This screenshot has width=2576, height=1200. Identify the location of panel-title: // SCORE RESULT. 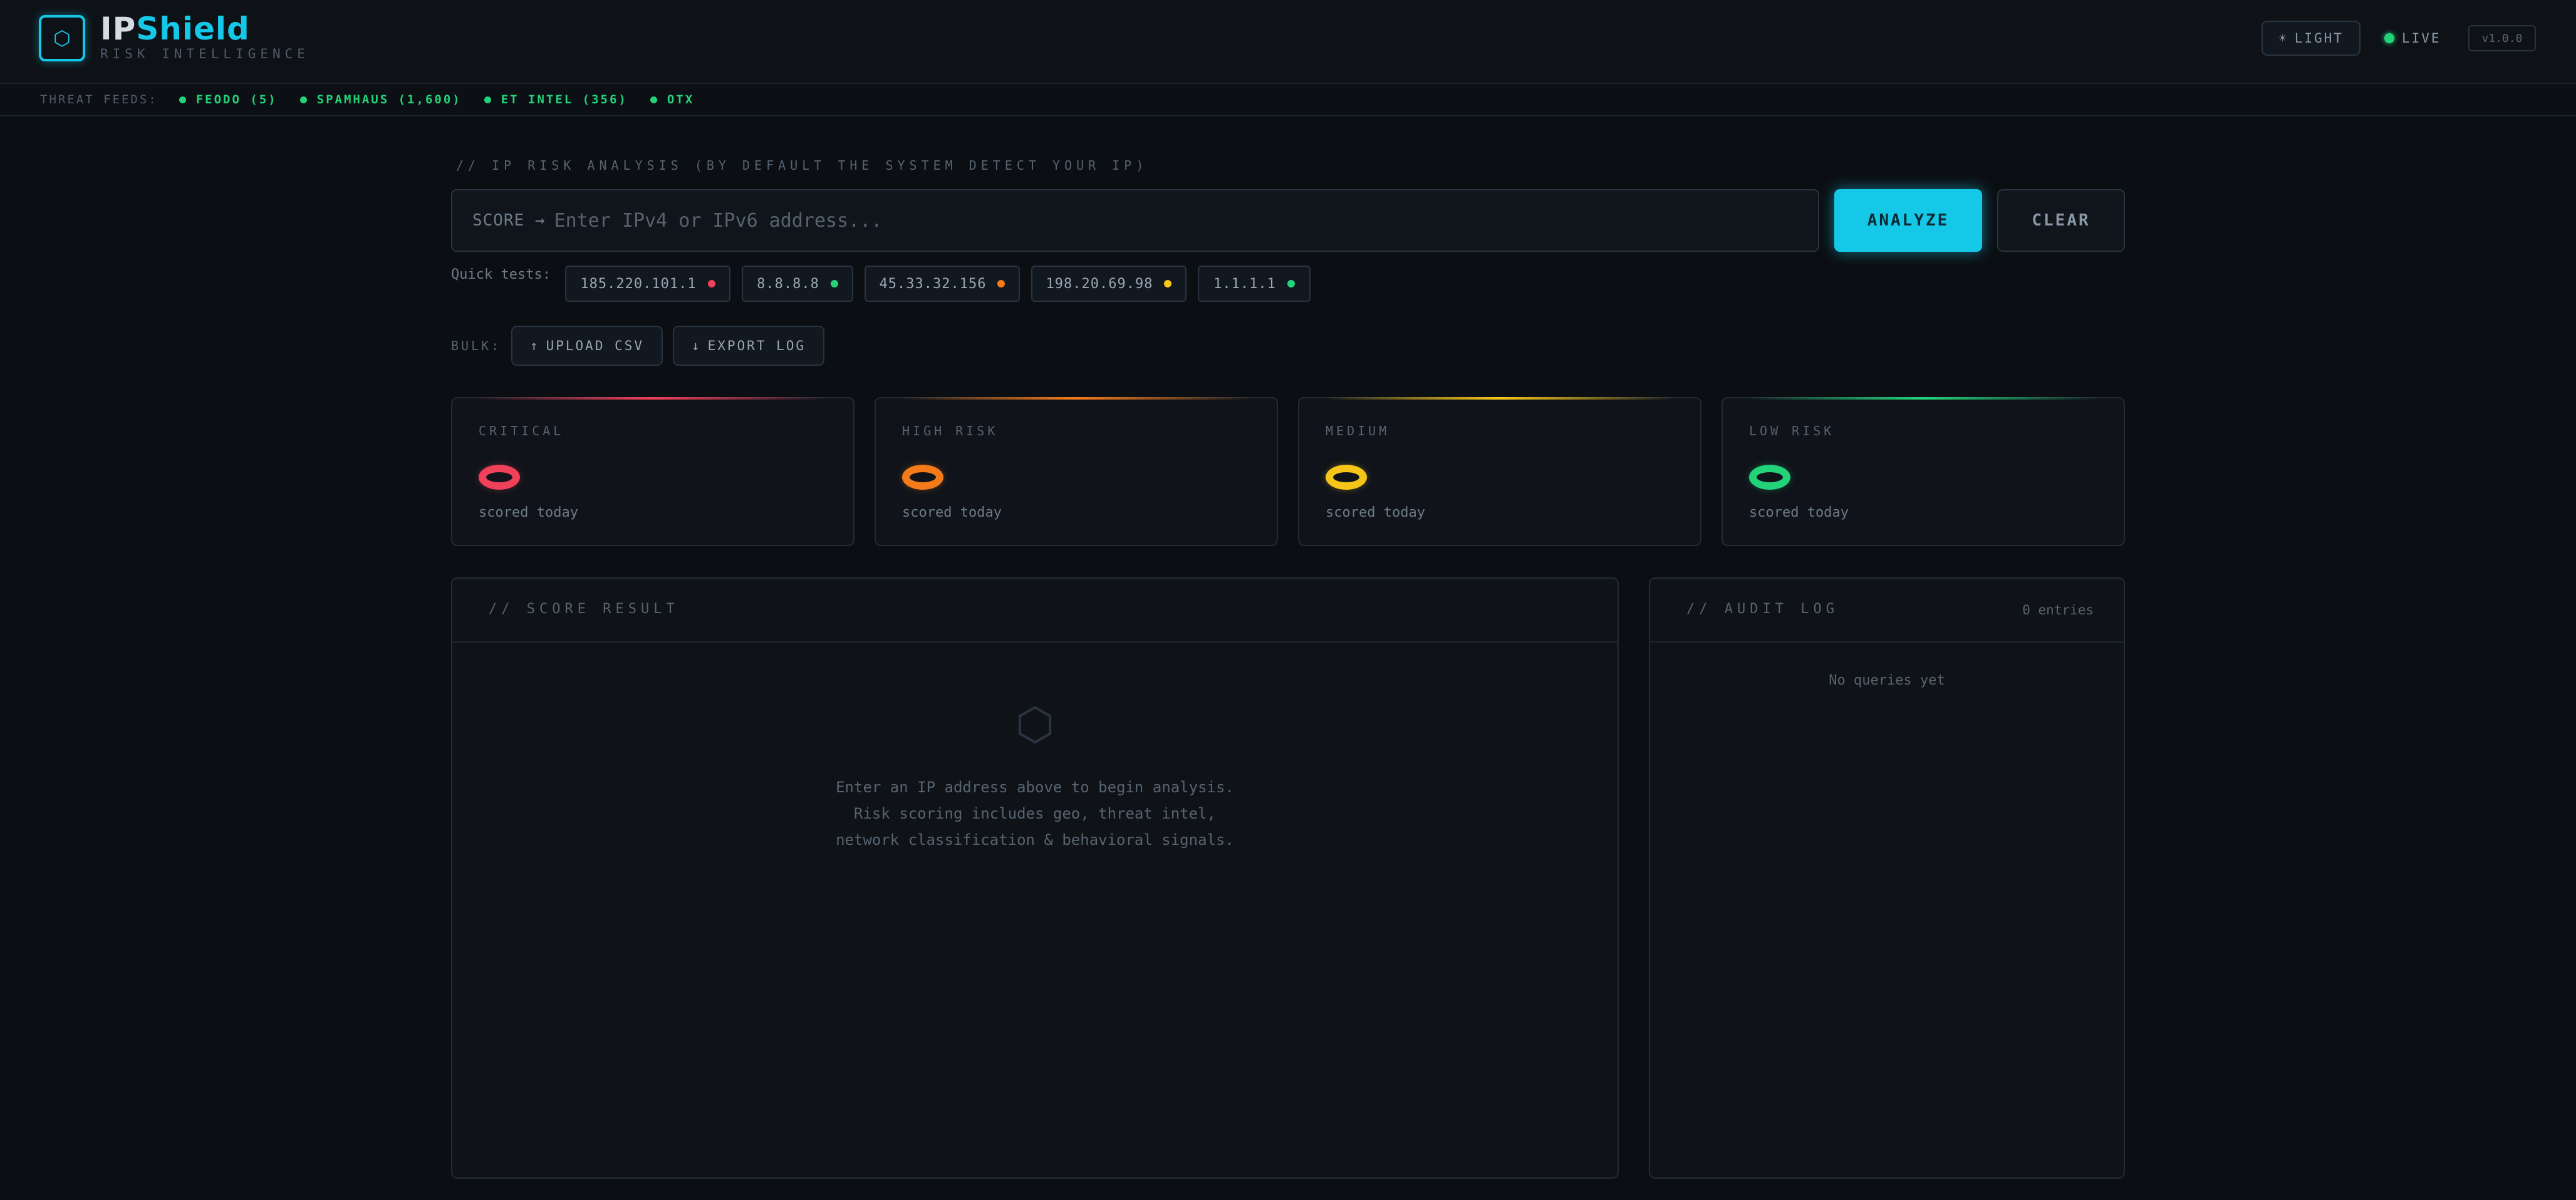
(584, 609).